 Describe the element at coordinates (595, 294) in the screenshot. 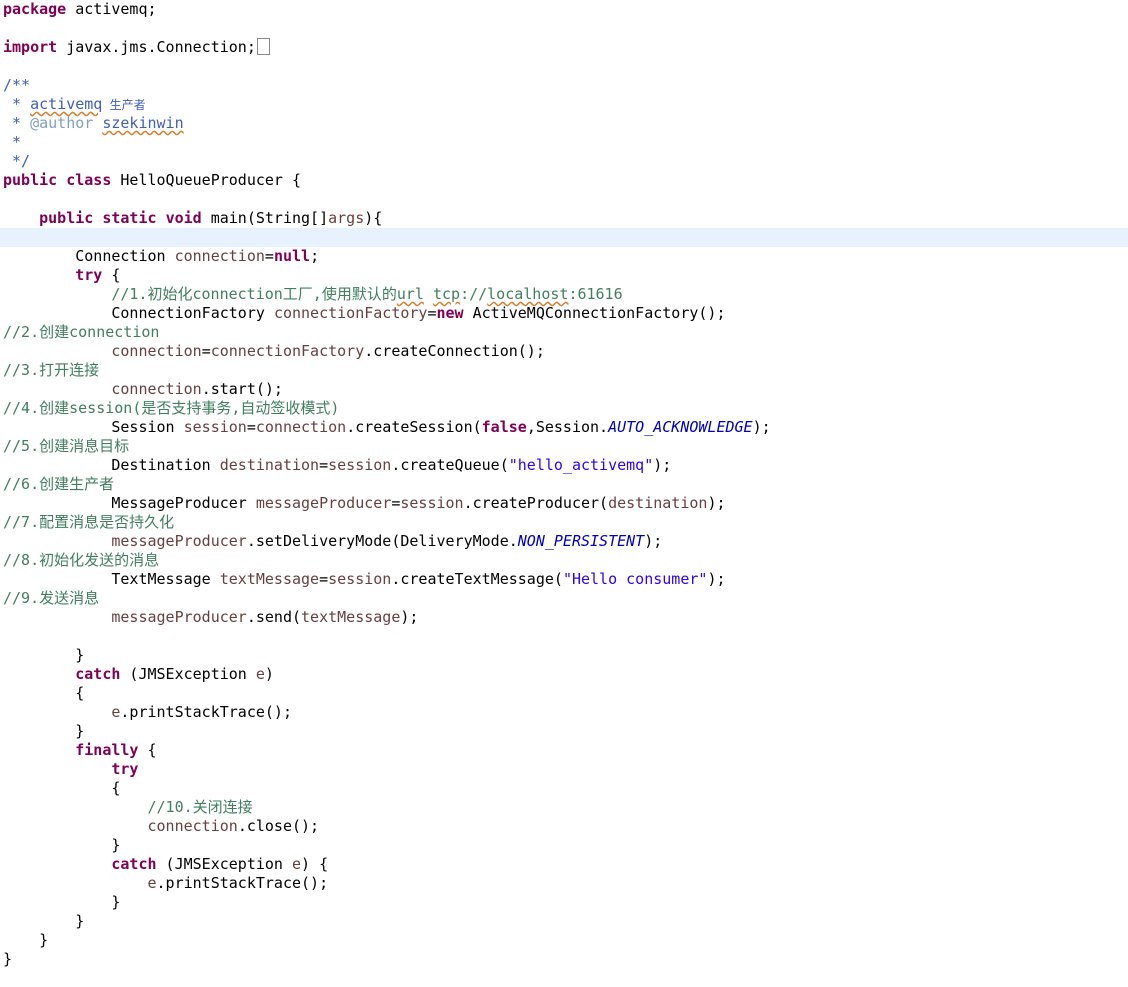

I see `comment-text: :61616` at that location.